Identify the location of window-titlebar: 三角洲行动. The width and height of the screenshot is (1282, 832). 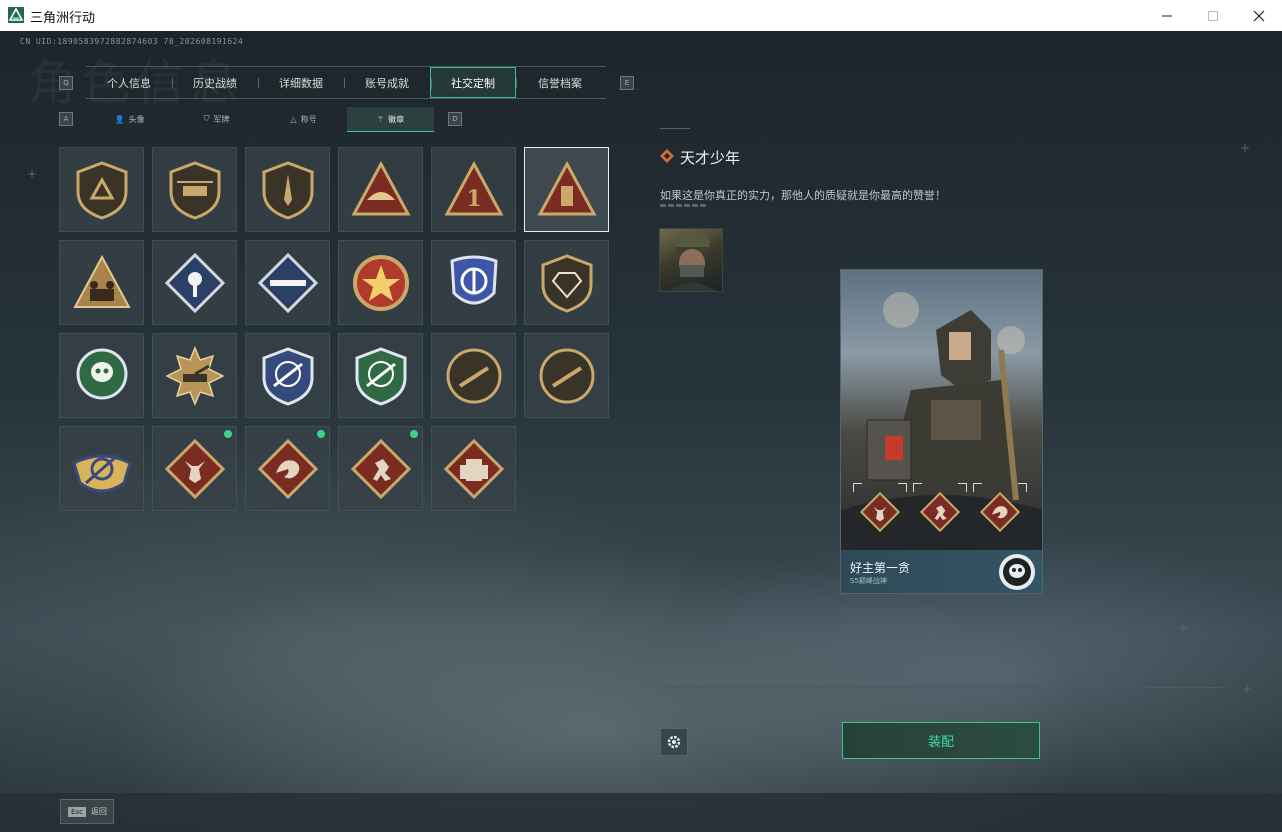
(641, 16).